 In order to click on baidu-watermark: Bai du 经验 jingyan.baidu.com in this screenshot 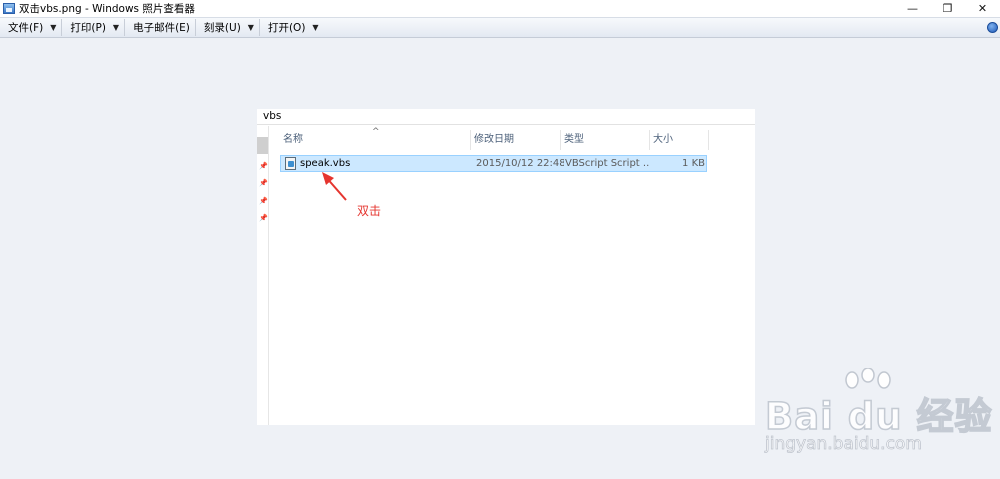, I will do `click(876, 416)`.